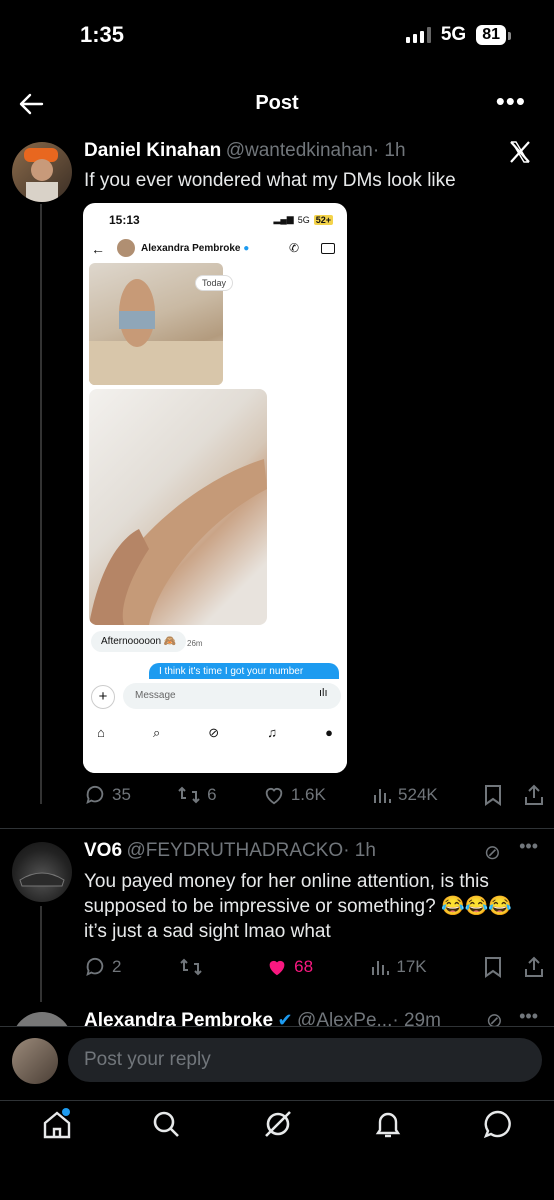 The height and width of the screenshot is (1200, 554). I want to click on reply-button: 2, so click(102, 967).